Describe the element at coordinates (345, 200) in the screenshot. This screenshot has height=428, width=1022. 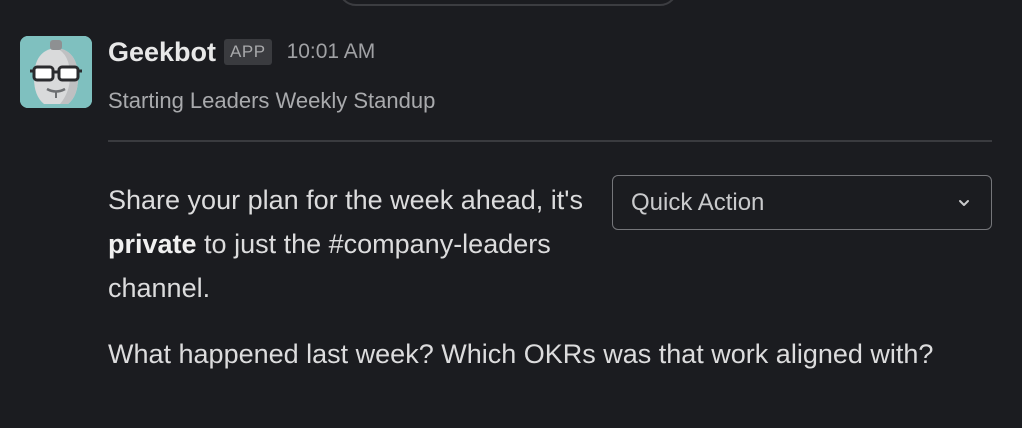
I see `prompt-text-prefix: Share your plan for the week ahead, it's` at that location.